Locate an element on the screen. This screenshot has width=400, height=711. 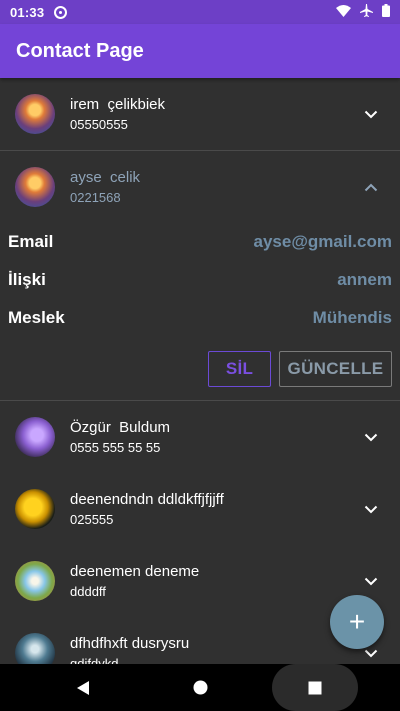
status-bar: 01:33 is located at coordinates (200, 12).